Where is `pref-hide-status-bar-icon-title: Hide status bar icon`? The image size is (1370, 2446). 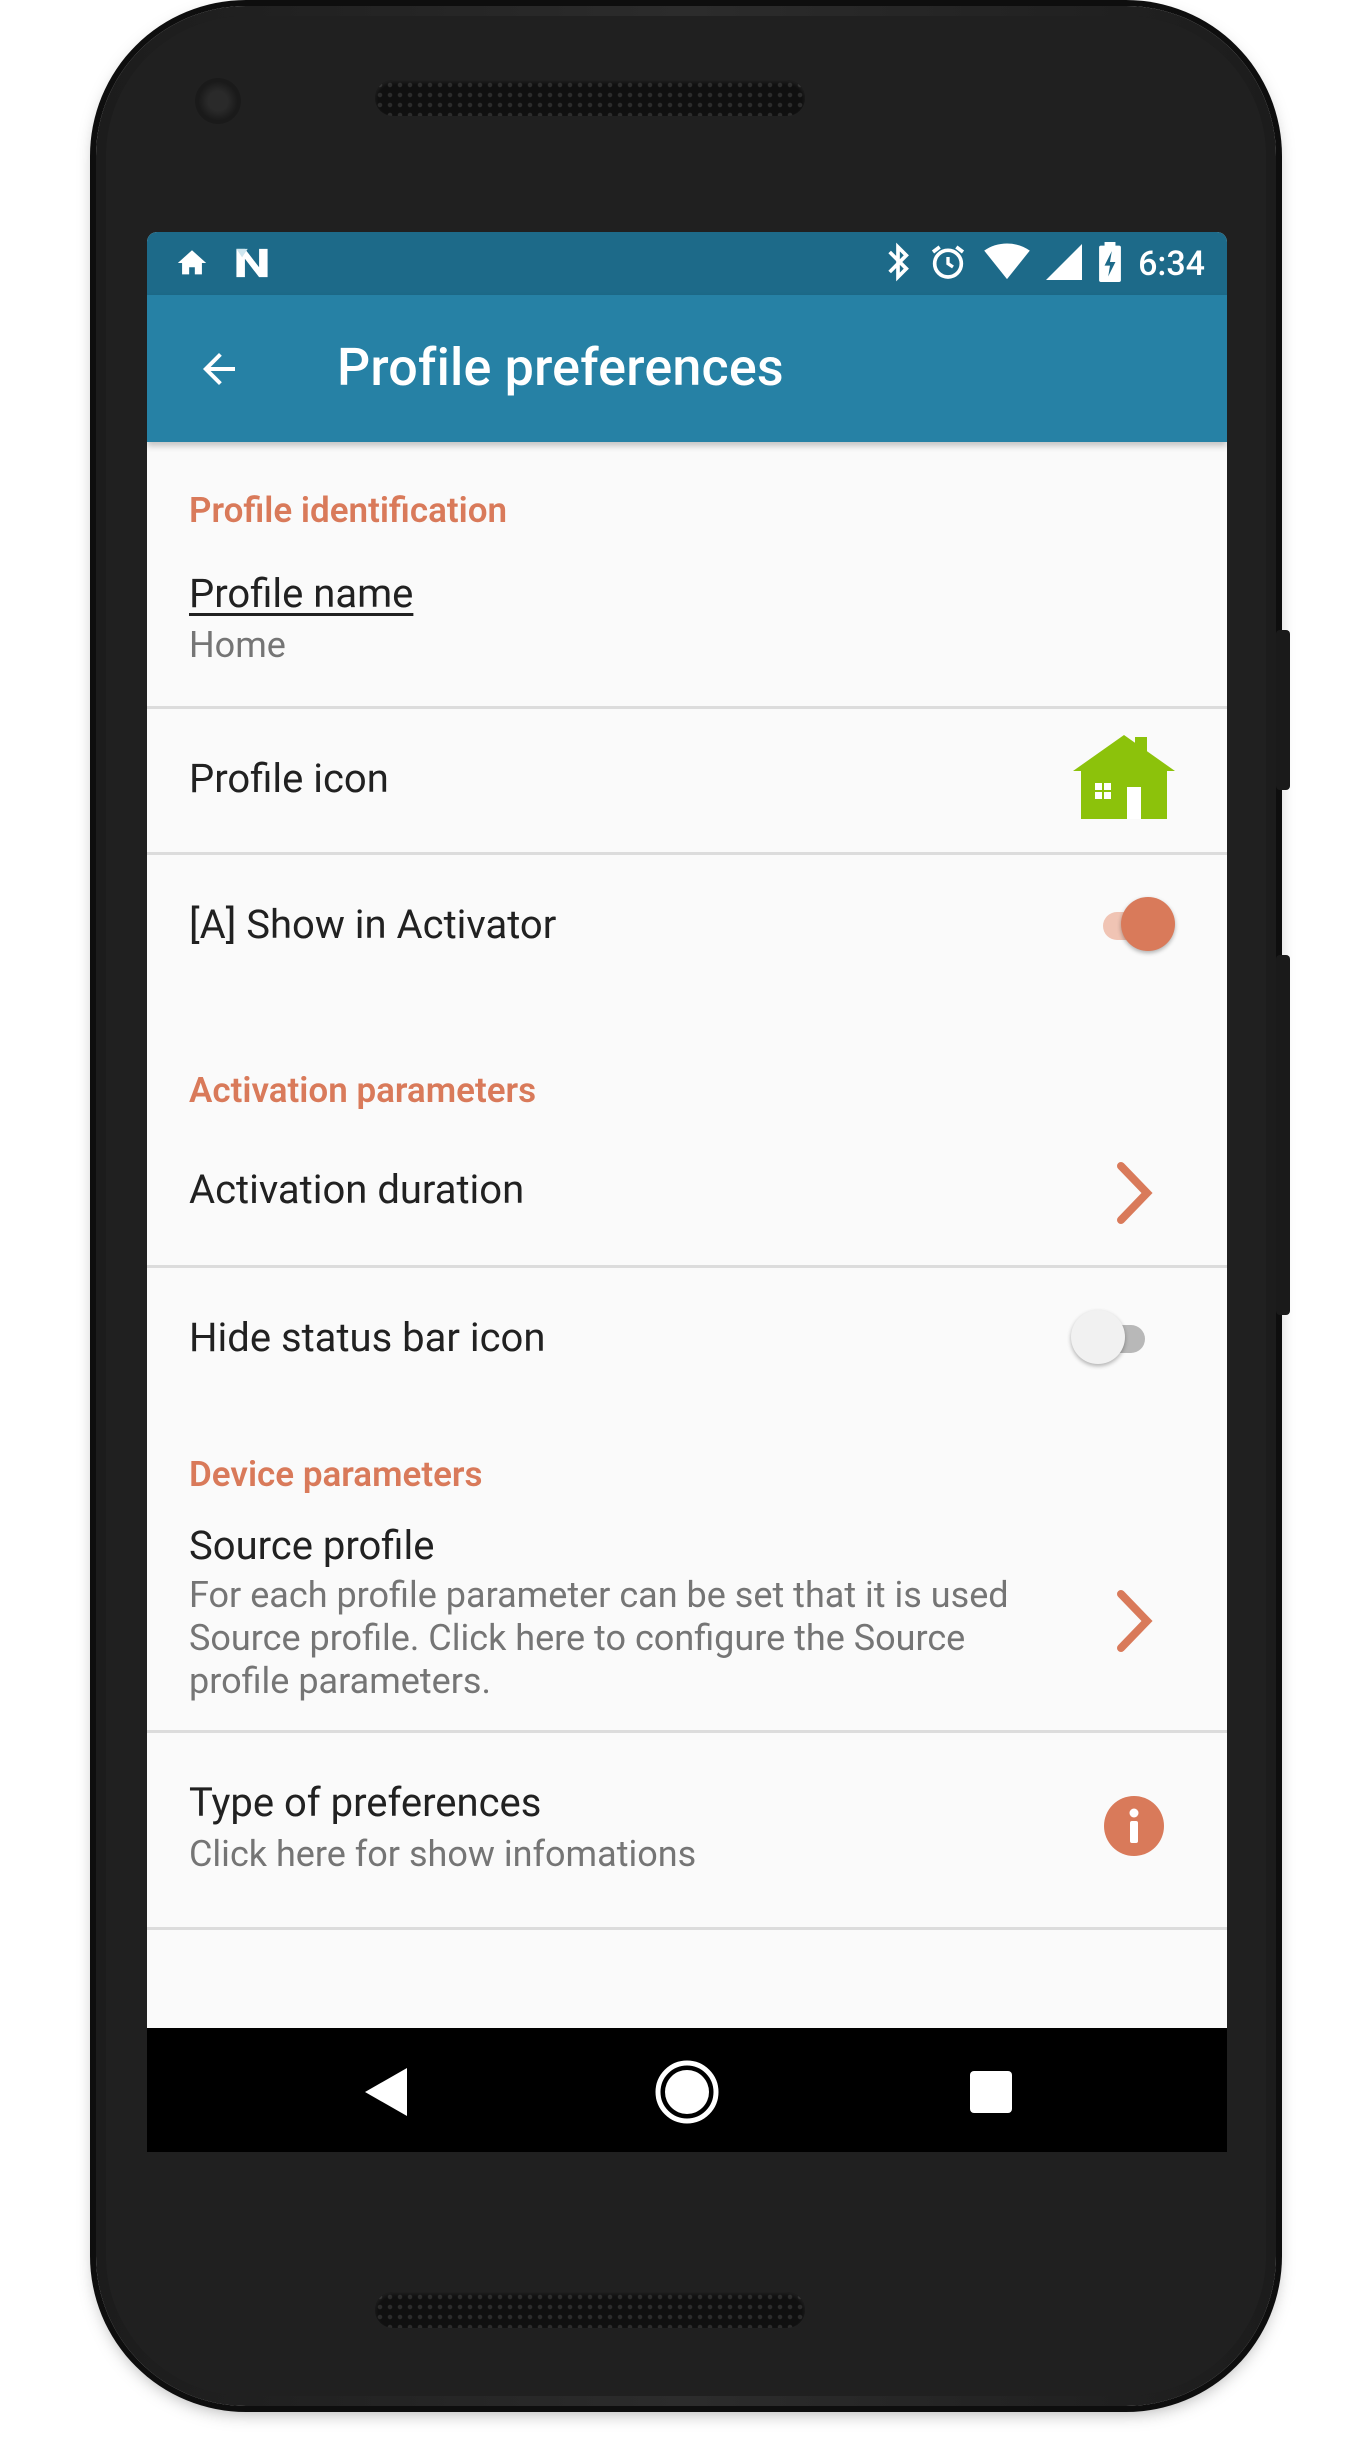 pref-hide-status-bar-icon-title: Hide status bar icon is located at coordinates (367, 1337).